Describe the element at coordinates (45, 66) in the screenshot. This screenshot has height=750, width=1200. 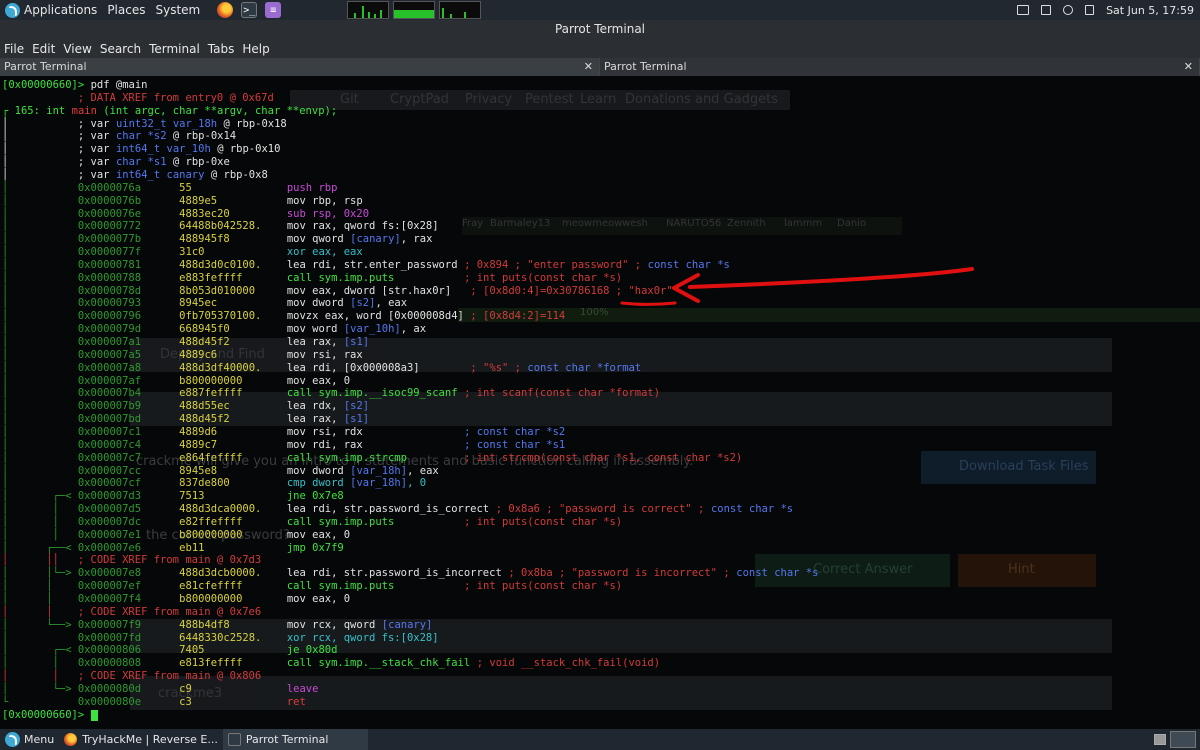
I see `tab-label: Parrot Terminal` at that location.